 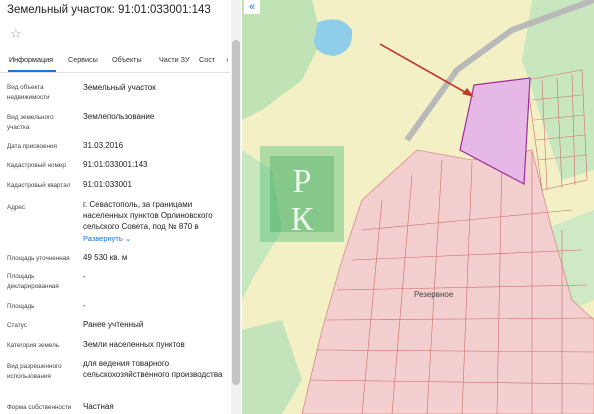 I want to click on label-area-declared: Площадь декларированная, so click(x=33, y=281).